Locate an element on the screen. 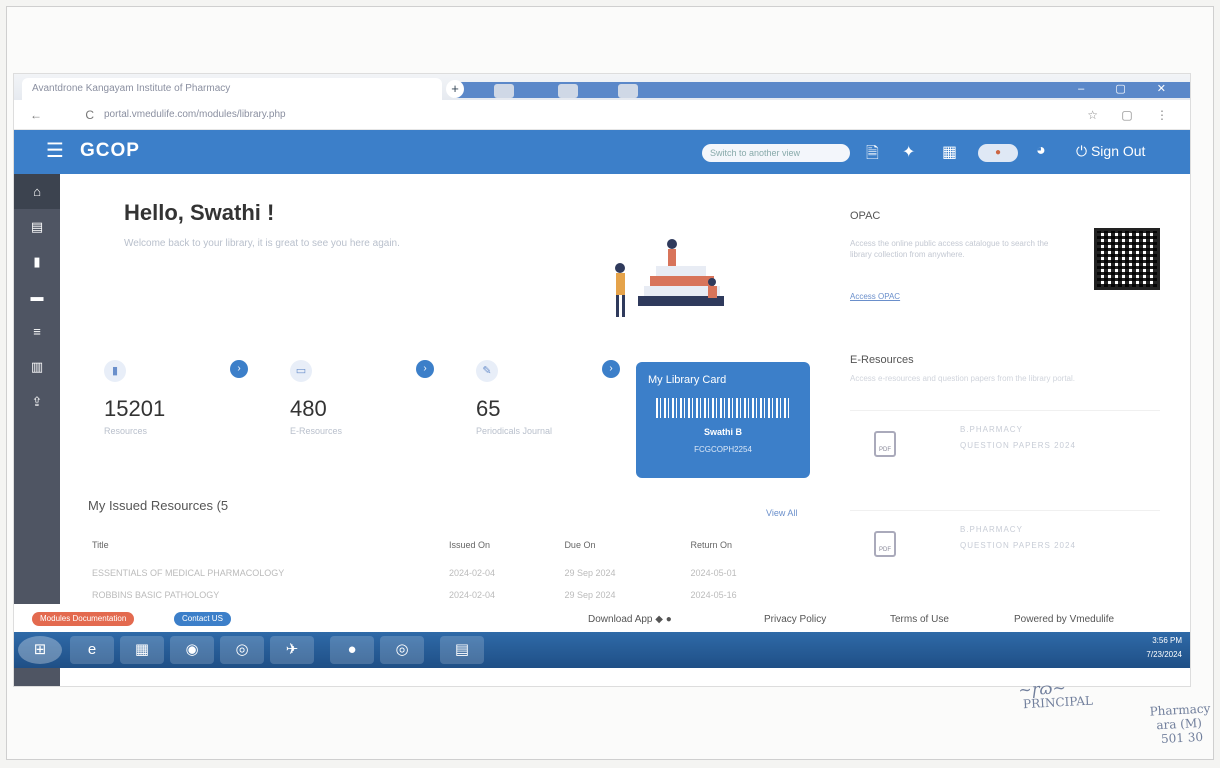 The image size is (1220, 768). sign-out-button: ⏻ Sign Out is located at coordinates (1110, 151).